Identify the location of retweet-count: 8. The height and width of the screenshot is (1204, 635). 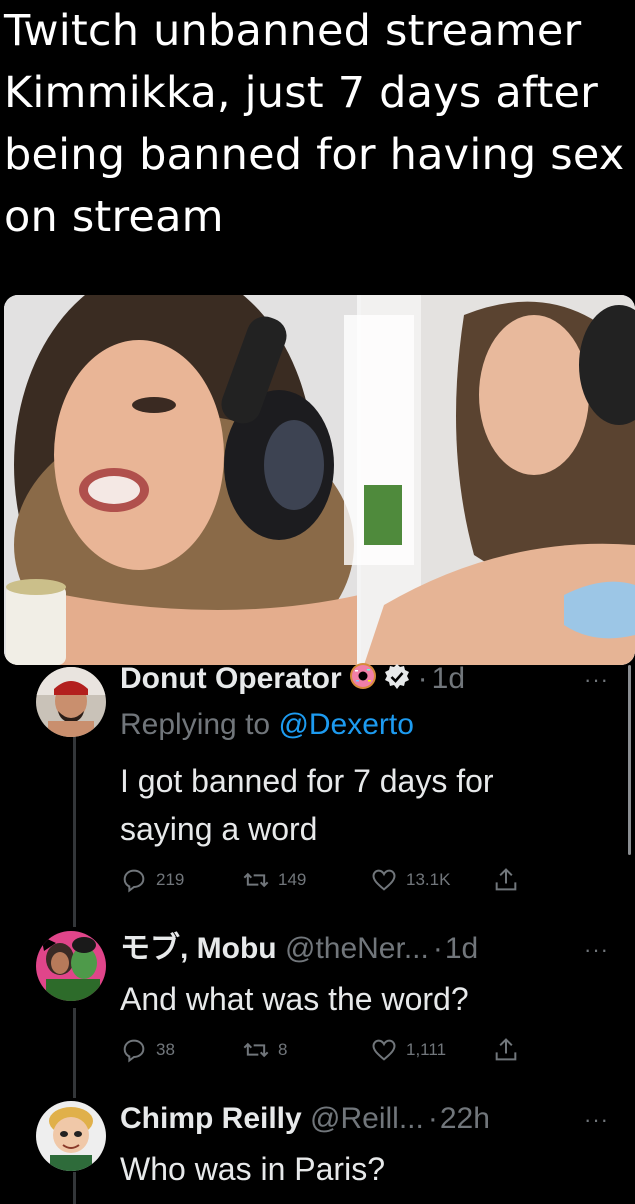
(283, 1049).